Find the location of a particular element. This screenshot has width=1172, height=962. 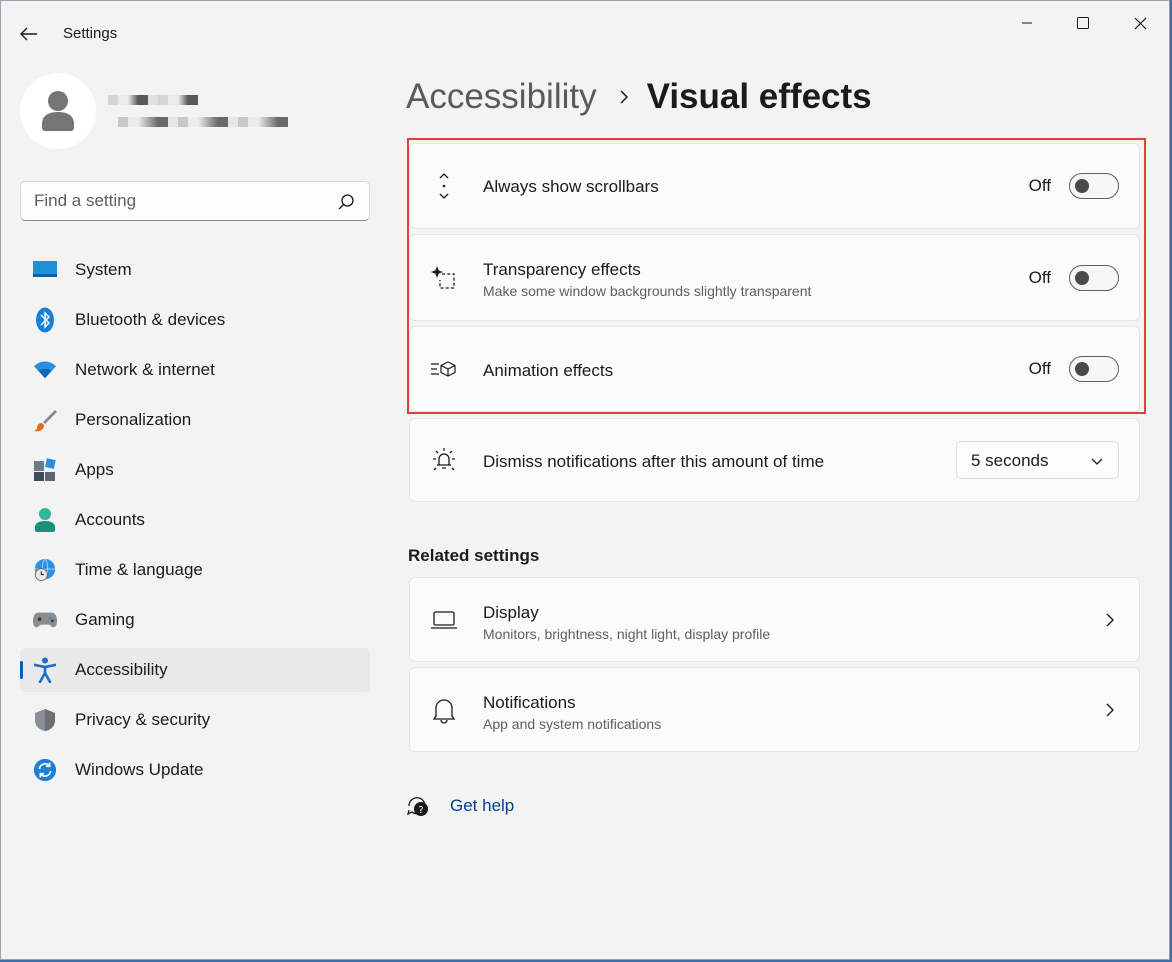

dropdown-value: 5 seconds is located at coordinates (1010, 460).